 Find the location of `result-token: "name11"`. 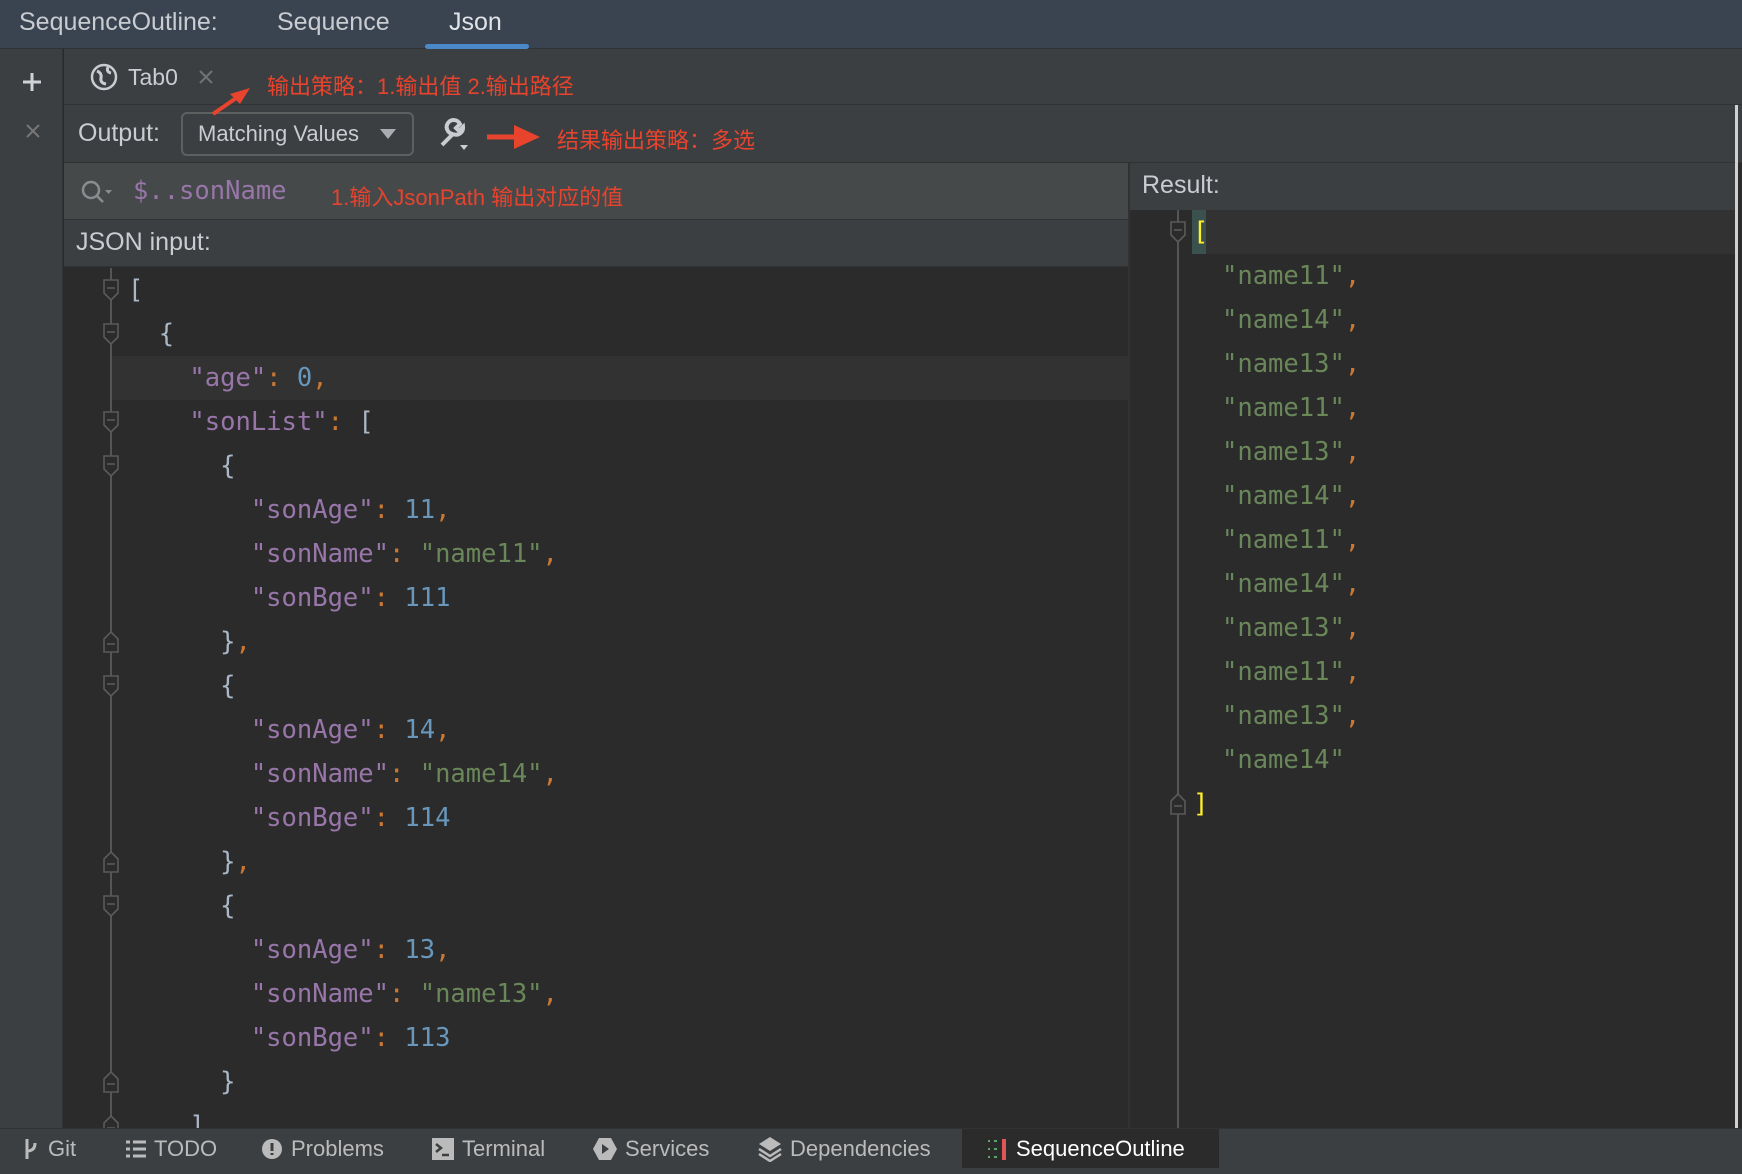

result-token: "name11" is located at coordinates (1283, 672).